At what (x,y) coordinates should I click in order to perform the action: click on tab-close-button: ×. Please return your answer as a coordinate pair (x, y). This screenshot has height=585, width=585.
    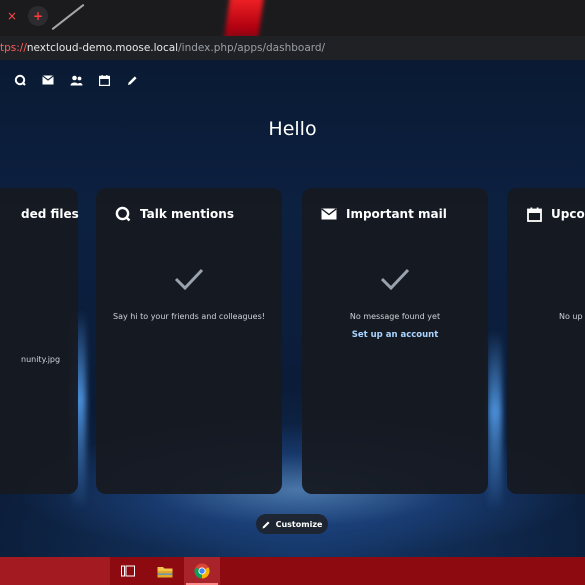
    Looking at the image, I should click on (12, 16).